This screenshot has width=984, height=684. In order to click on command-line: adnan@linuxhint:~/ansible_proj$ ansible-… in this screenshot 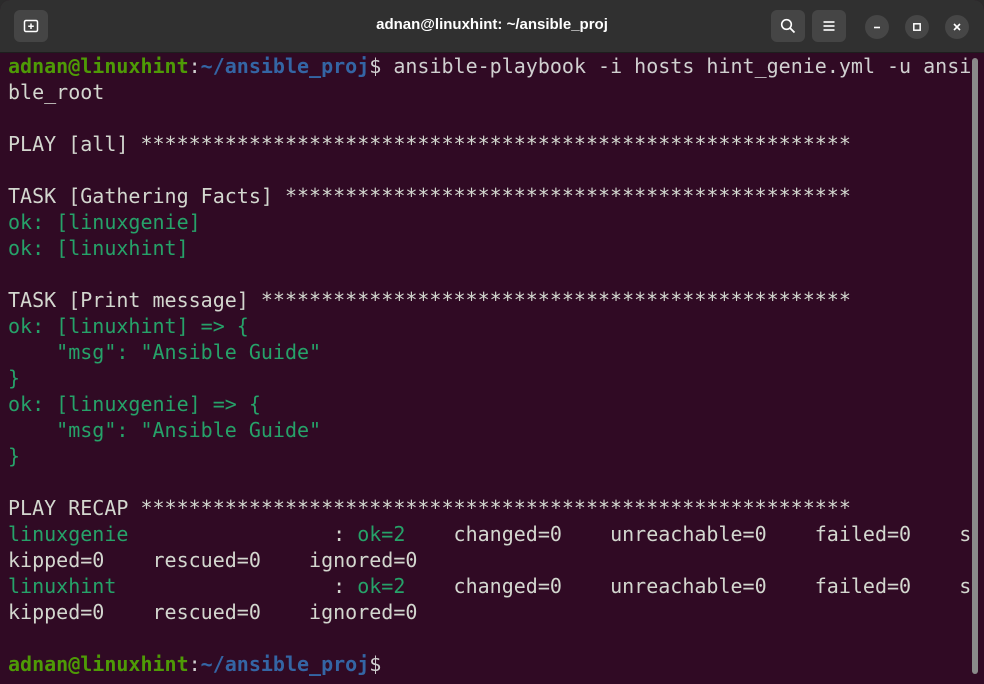, I will do `click(489, 66)`.